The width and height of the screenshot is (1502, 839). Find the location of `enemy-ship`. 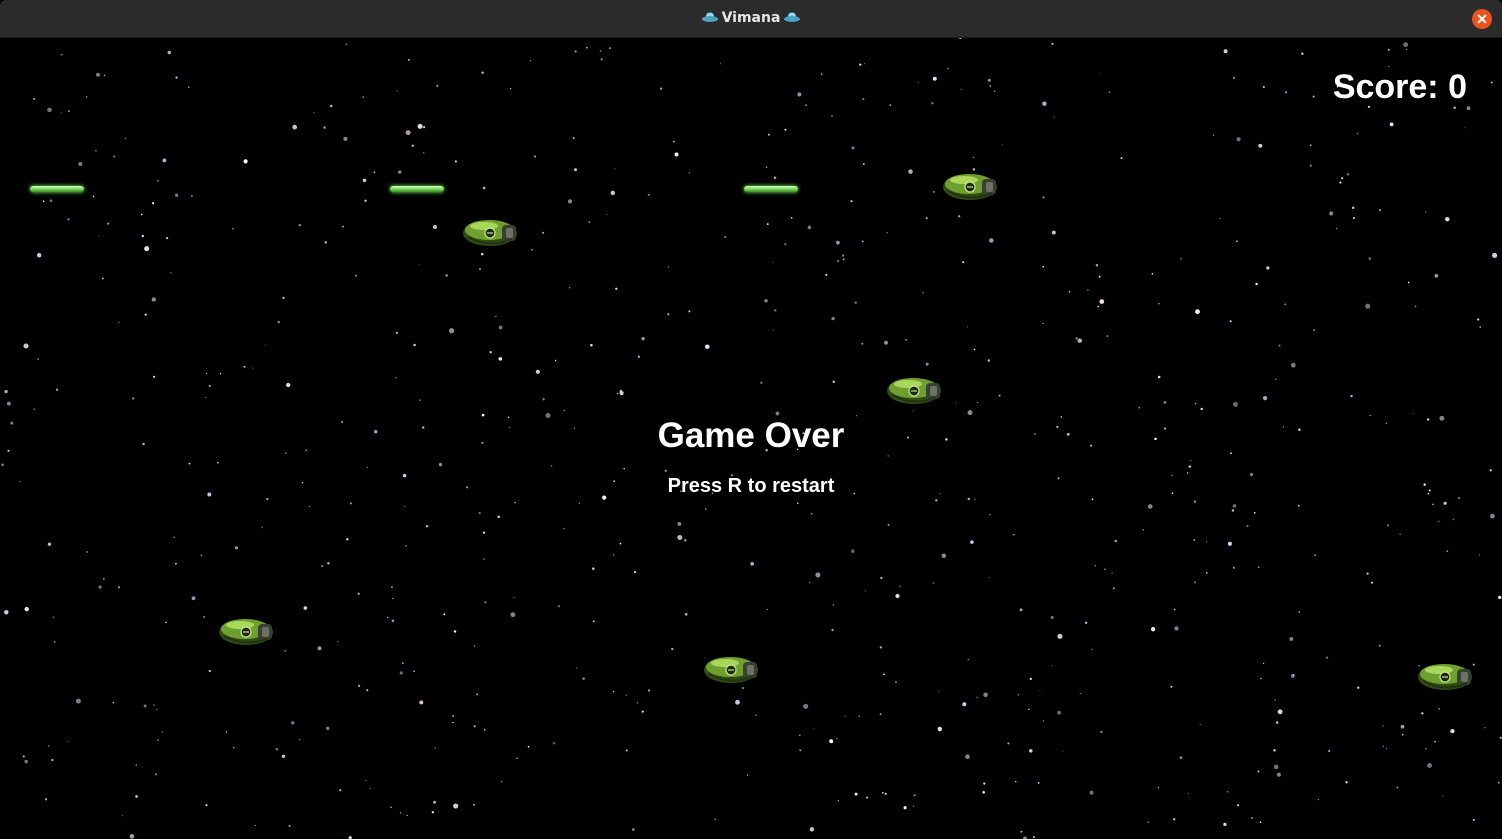

enemy-ship is located at coordinates (490, 233).